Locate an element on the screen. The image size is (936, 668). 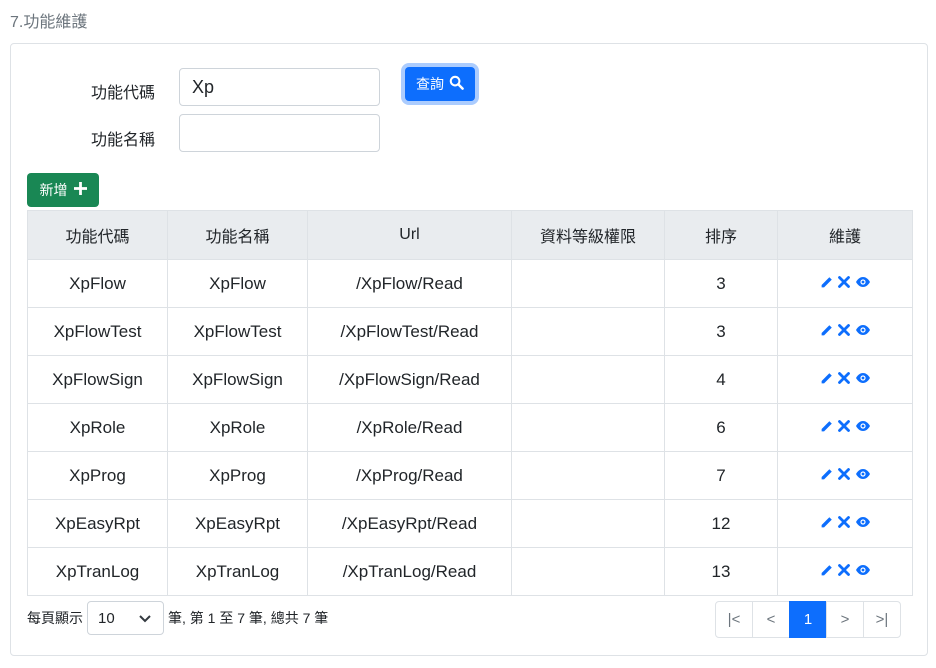
cell-name: XpRole is located at coordinates (237, 427).